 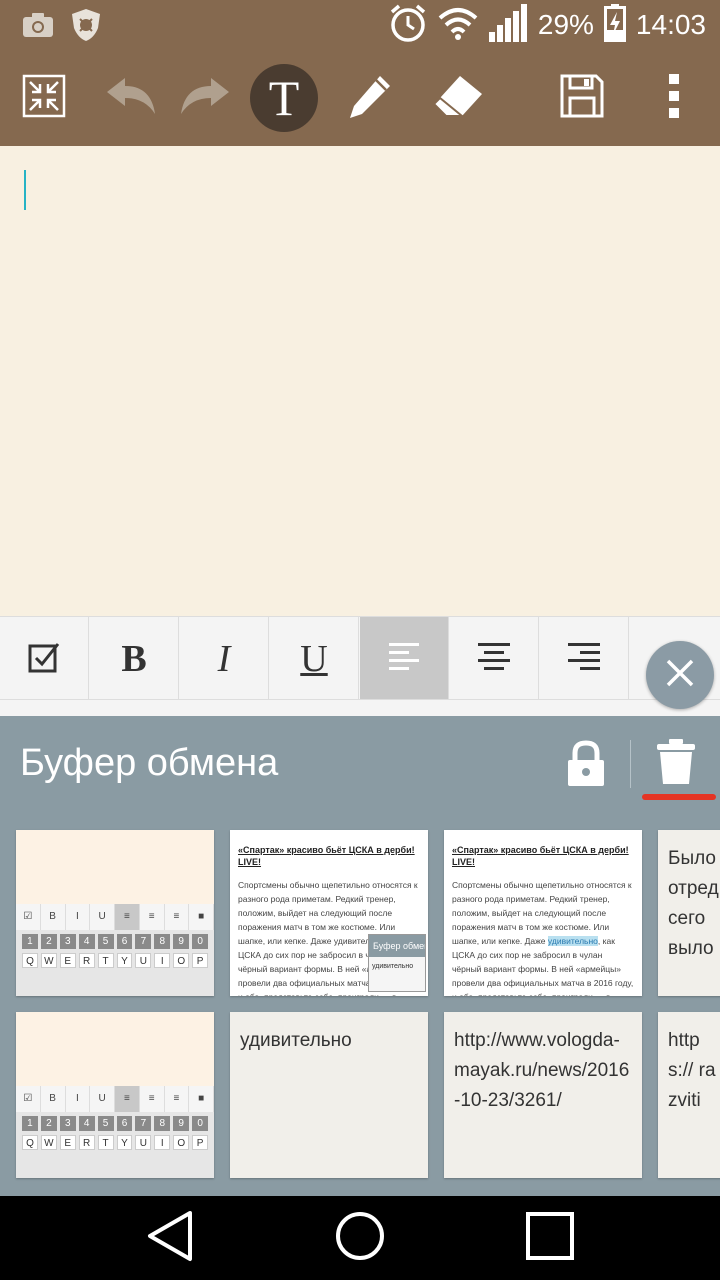 I want to click on clipboard-item-text: удивительно, so click(x=329, y=1095).